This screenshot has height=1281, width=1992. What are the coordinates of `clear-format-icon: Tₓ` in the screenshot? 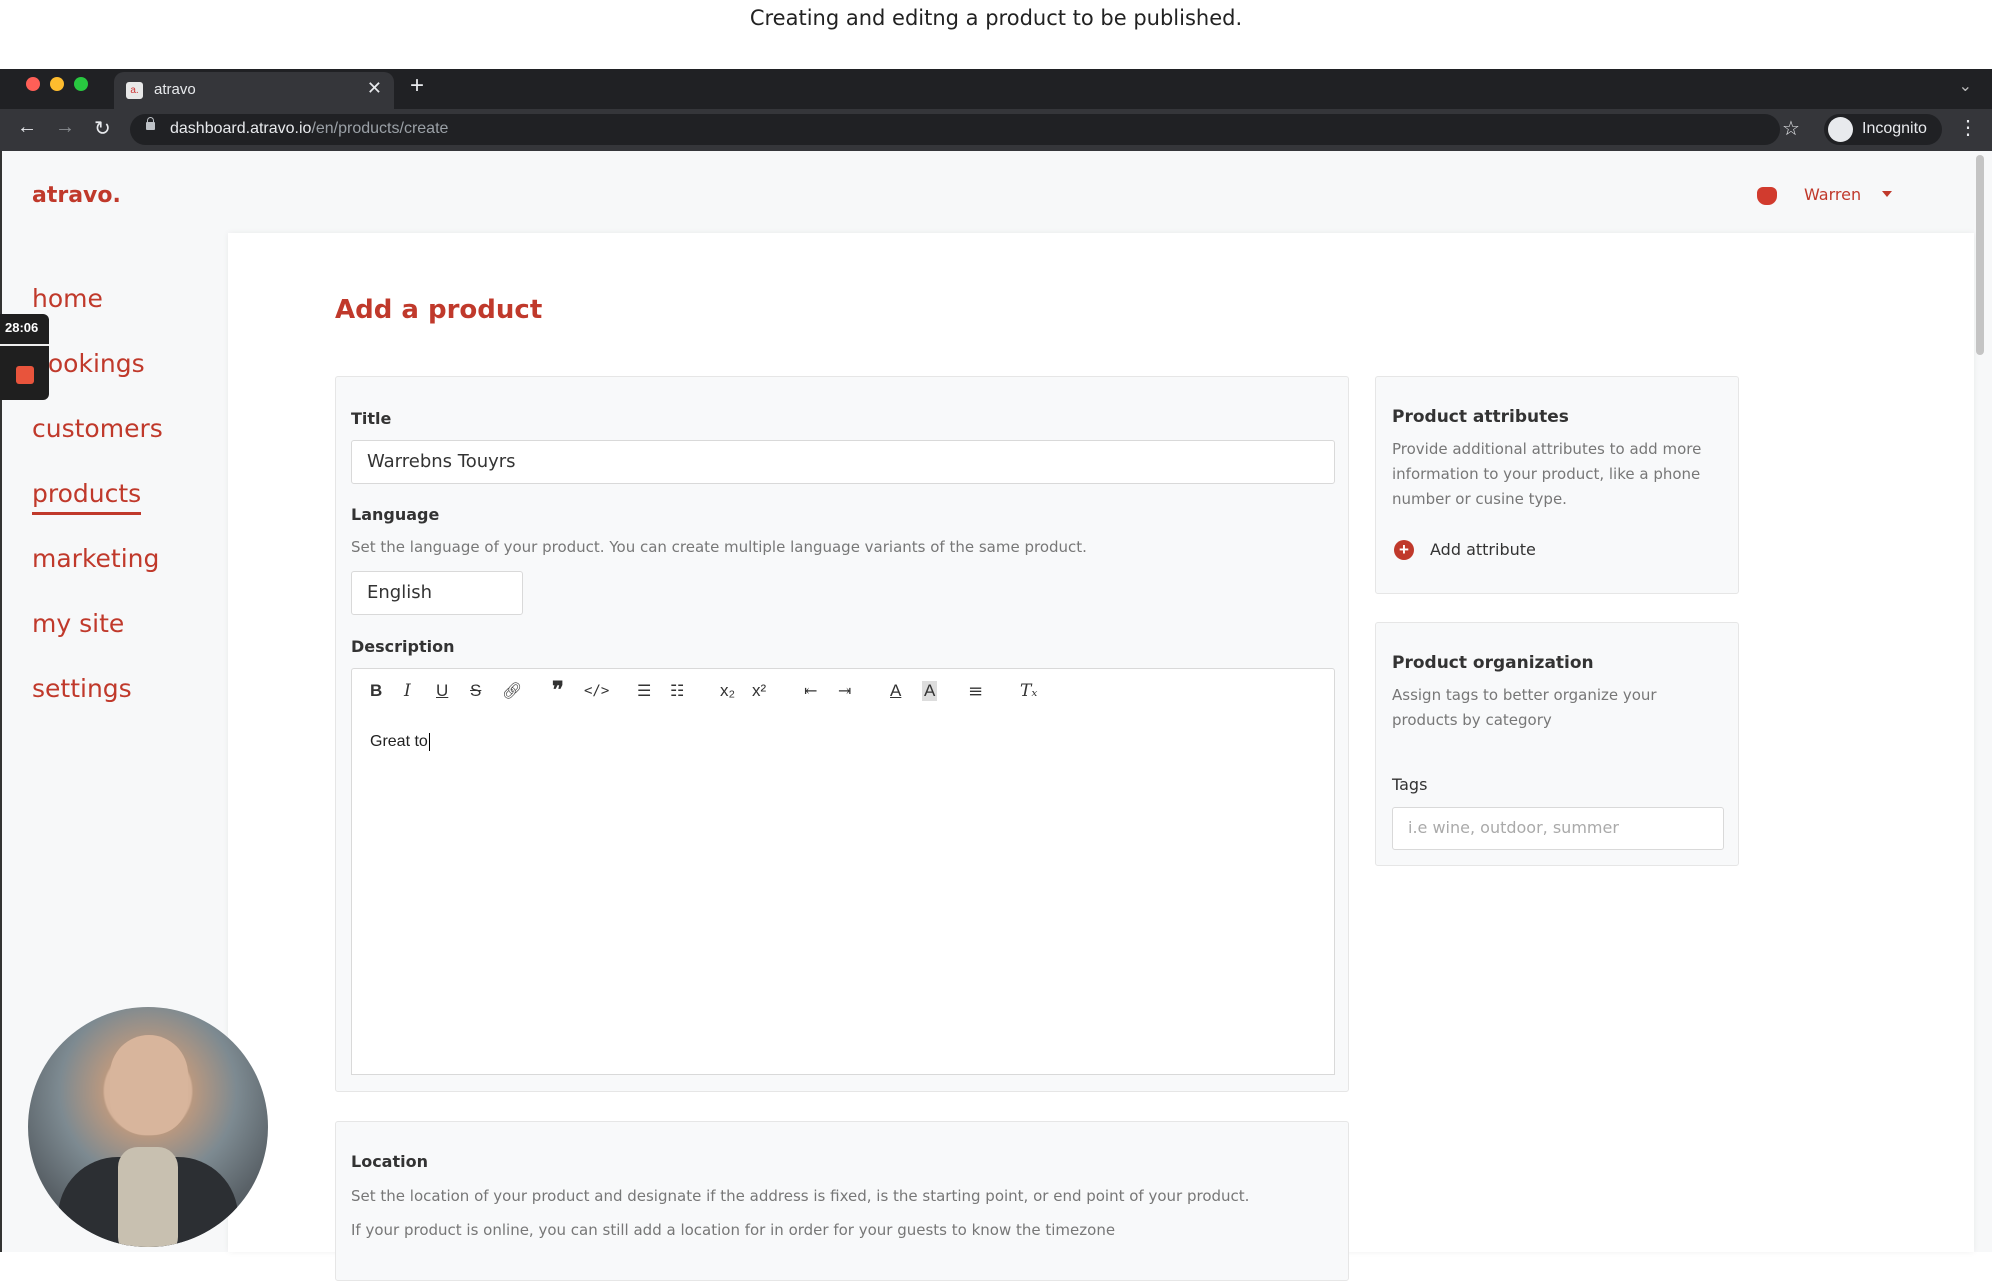 It's located at (1028, 691).